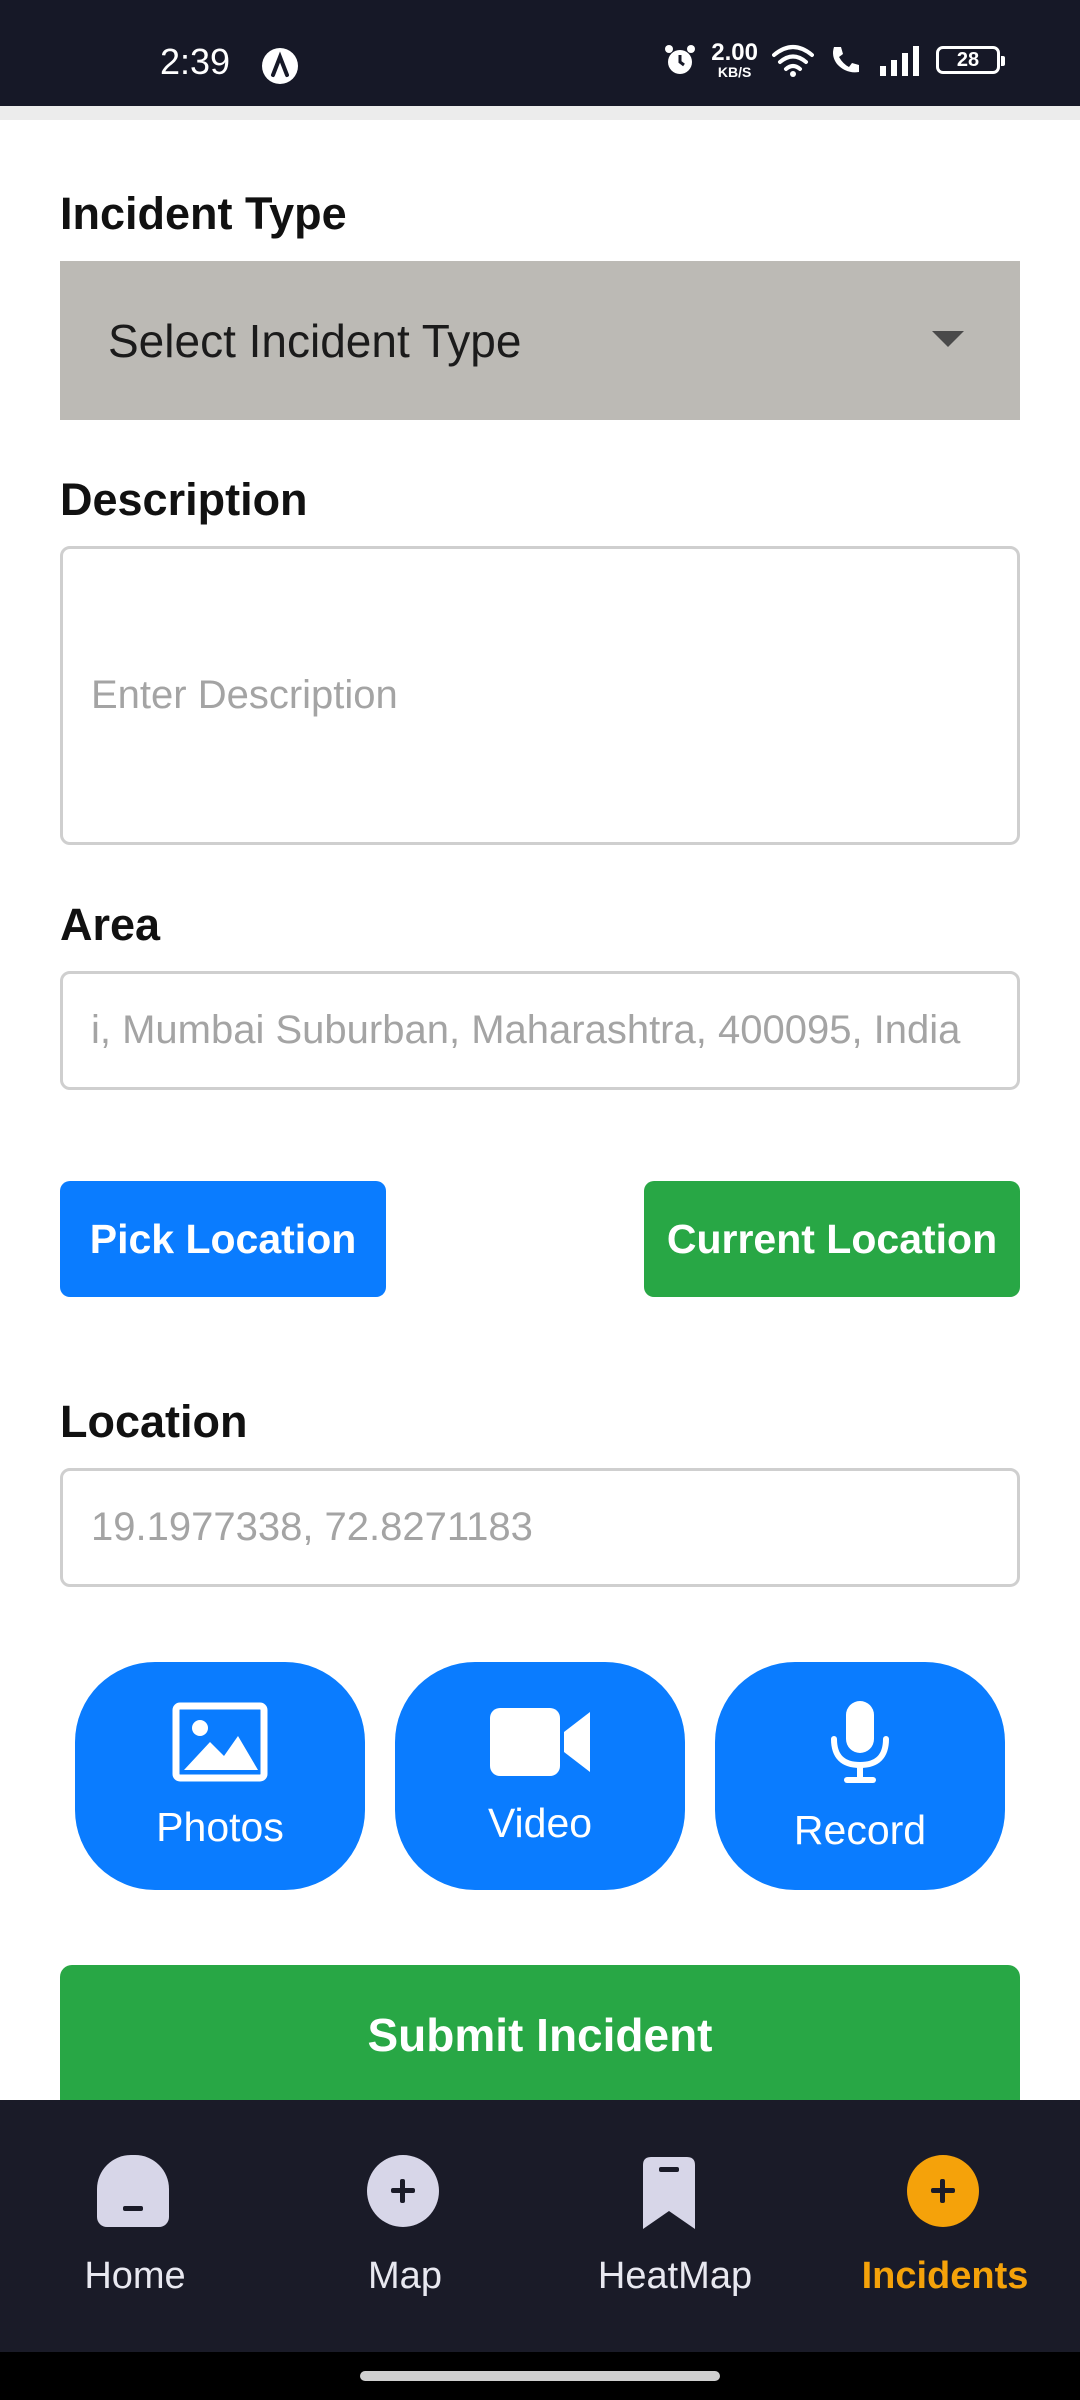  I want to click on nav-label-map: Map, so click(405, 2276).